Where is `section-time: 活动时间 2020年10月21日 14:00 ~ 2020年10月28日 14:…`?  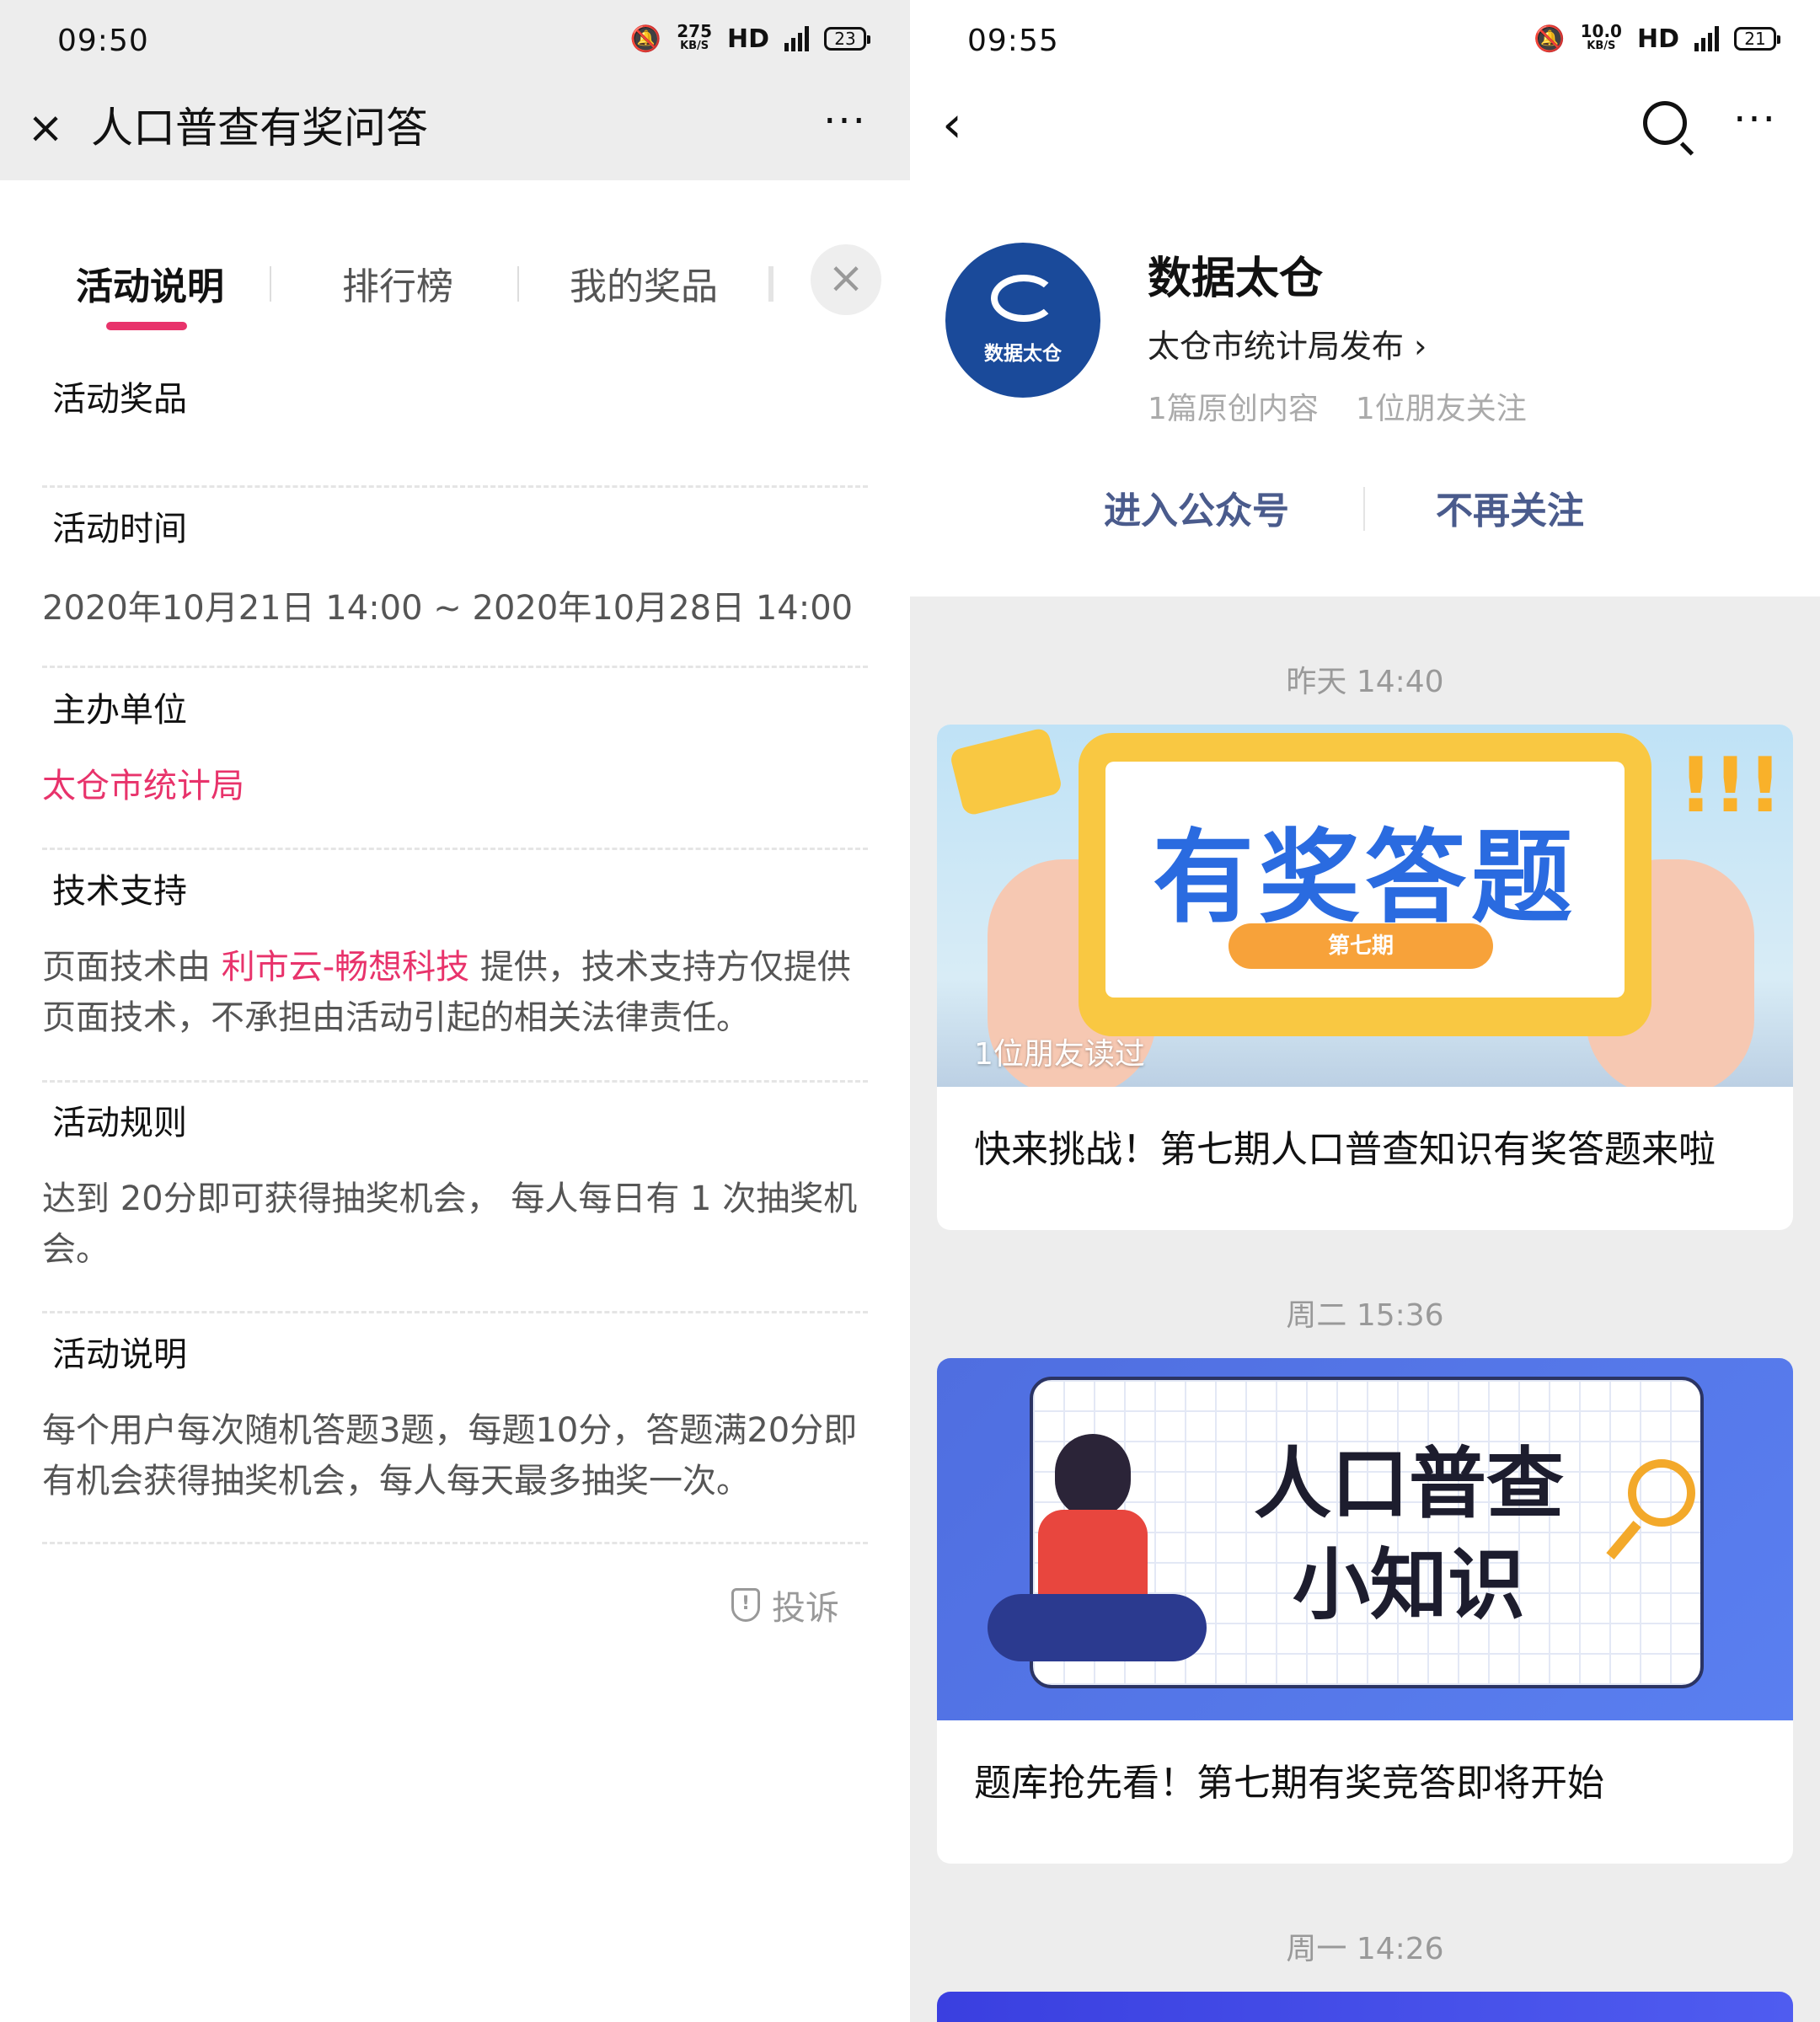 section-time: 活动时间 2020年10月21日 14:00 ~ 2020年10月28日 14:… is located at coordinates (455, 570).